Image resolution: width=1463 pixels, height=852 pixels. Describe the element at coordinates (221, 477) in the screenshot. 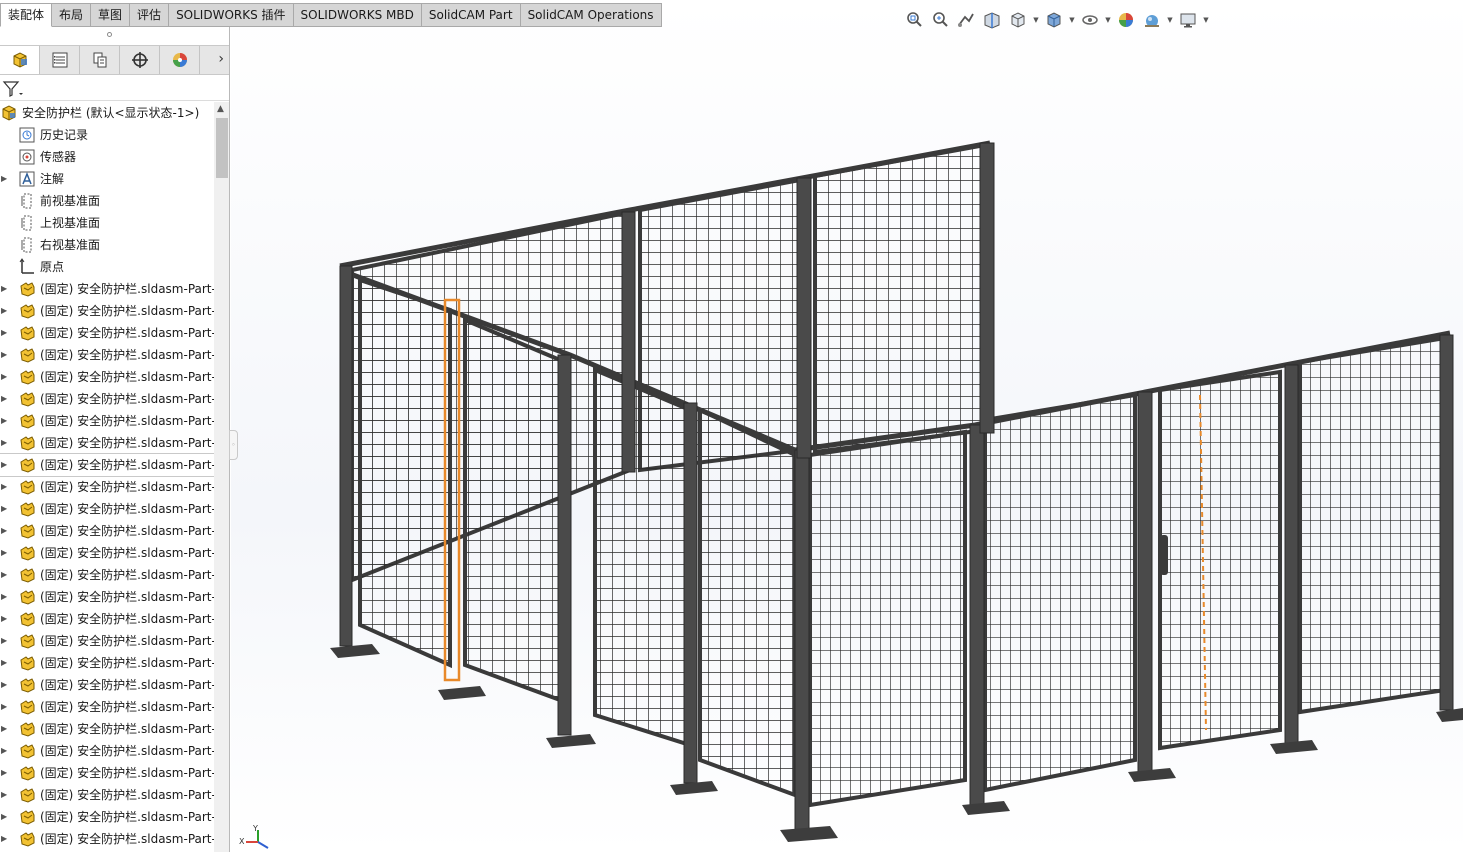

I see `tree-scrollbar: ▲` at that location.